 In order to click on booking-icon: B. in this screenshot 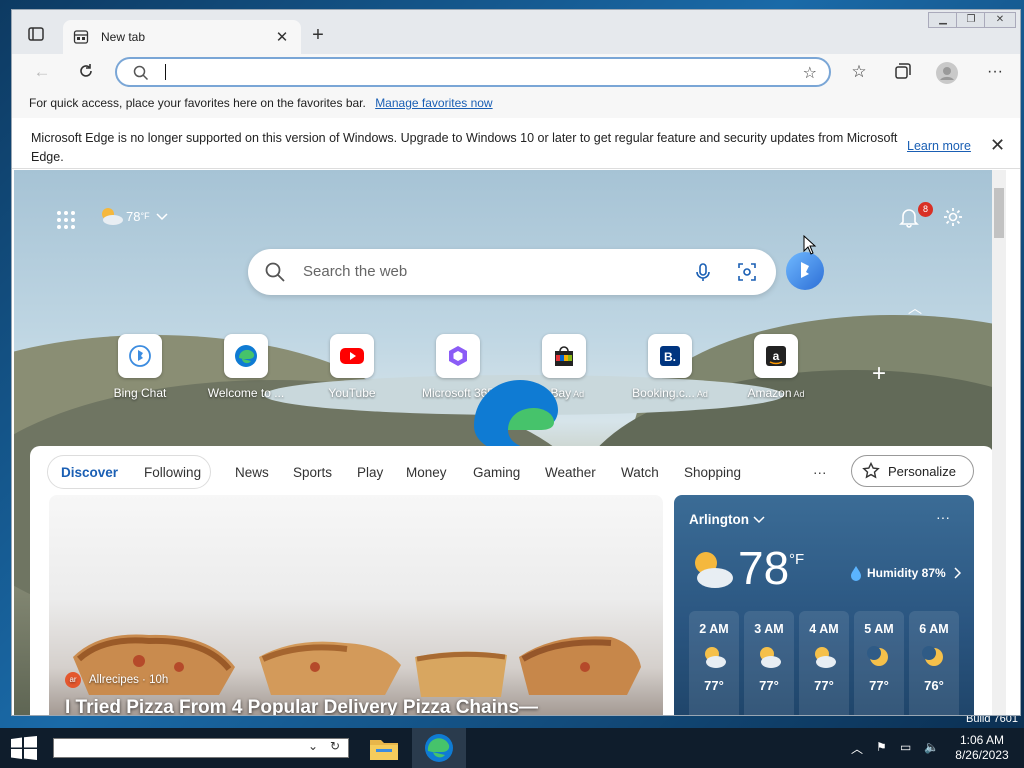, I will do `click(670, 356)`.